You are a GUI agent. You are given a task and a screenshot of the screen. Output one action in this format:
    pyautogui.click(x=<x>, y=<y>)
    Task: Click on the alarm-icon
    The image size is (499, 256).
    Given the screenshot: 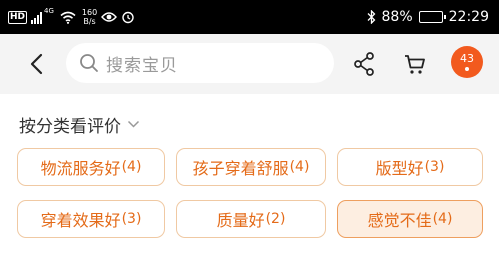 What is the action you would take?
    pyautogui.click(x=128, y=17)
    